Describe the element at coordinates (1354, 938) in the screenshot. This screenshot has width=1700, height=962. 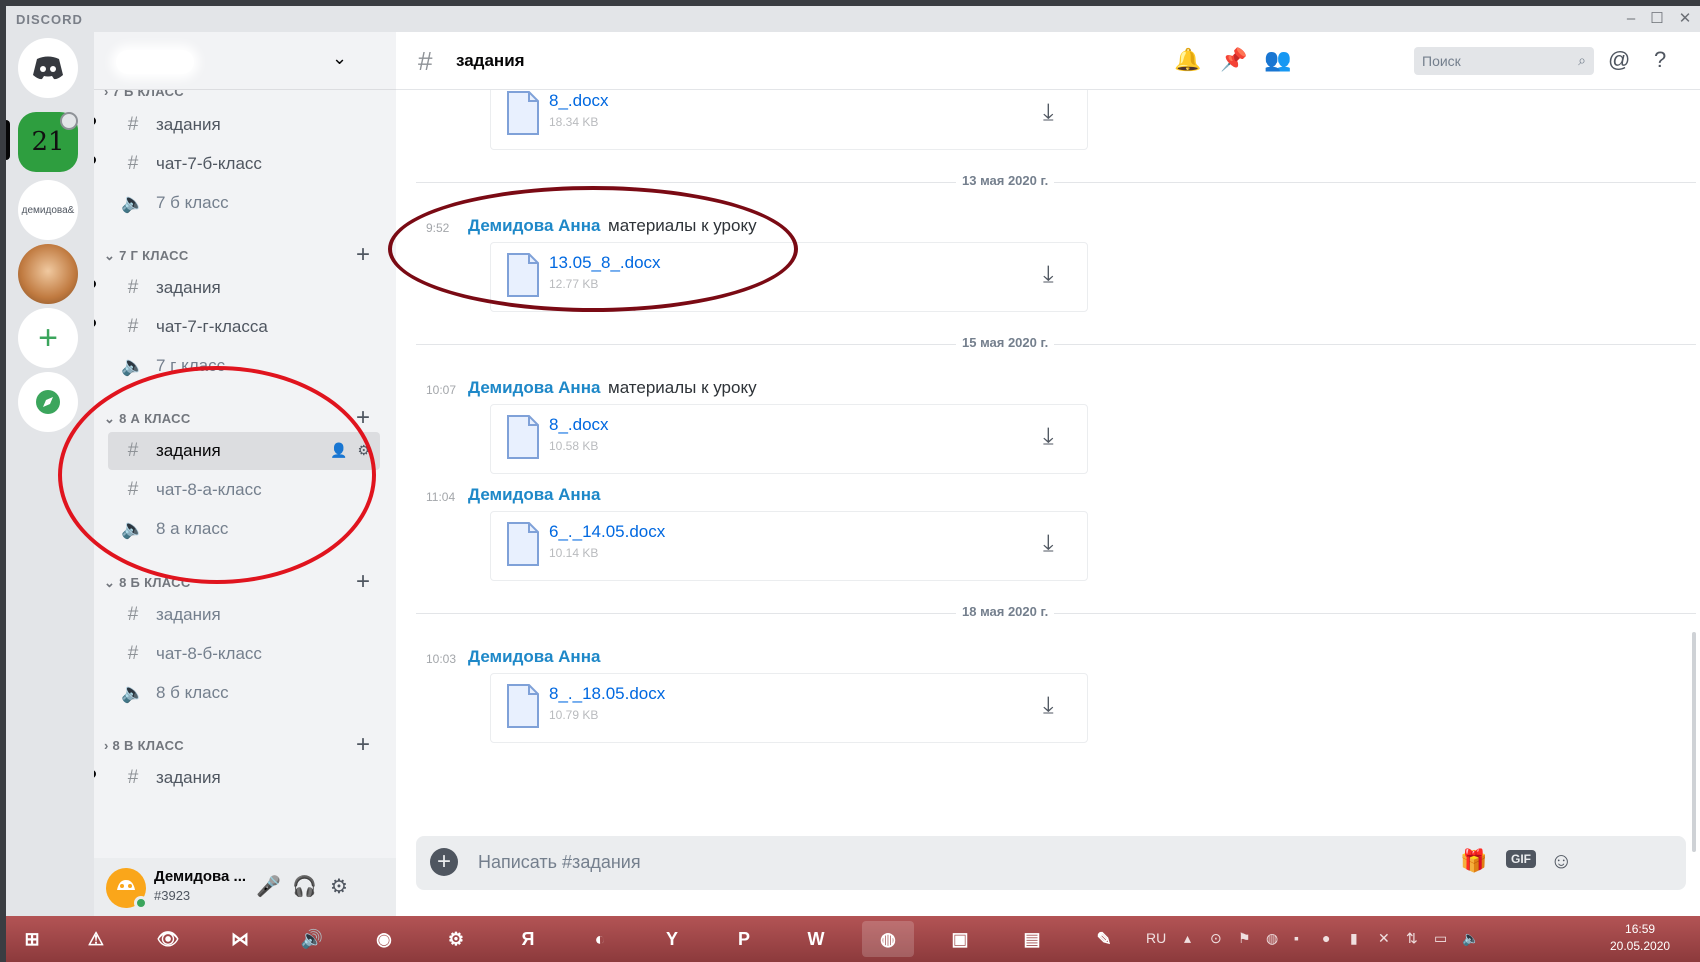
I see `tray-box-icon: ▮` at that location.